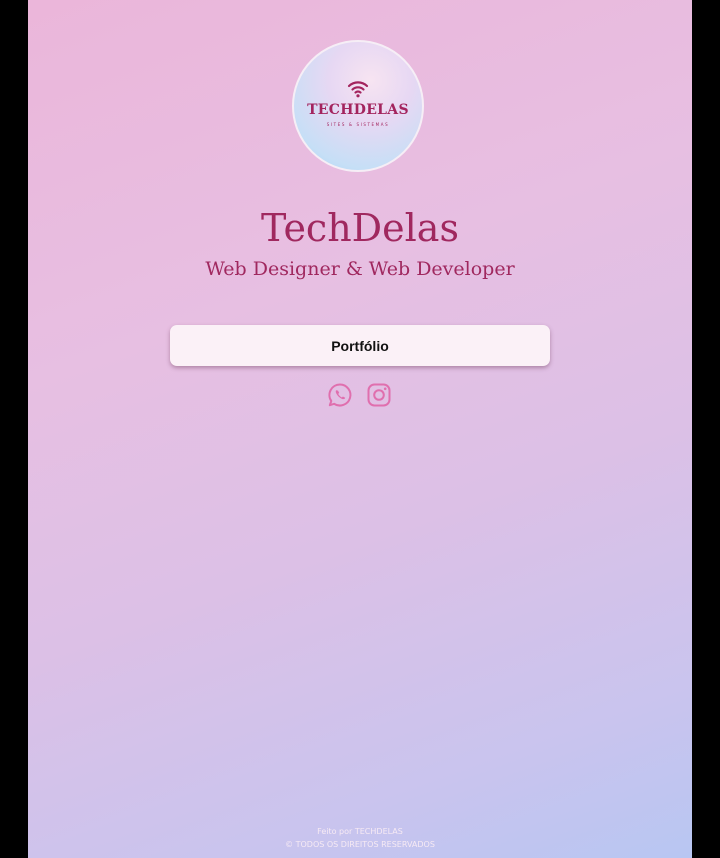 Image resolution: width=720 pixels, height=858 pixels. Describe the element at coordinates (358, 110) in the screenshot. I see `logo-wordmark: TECHDELAS` at that location.